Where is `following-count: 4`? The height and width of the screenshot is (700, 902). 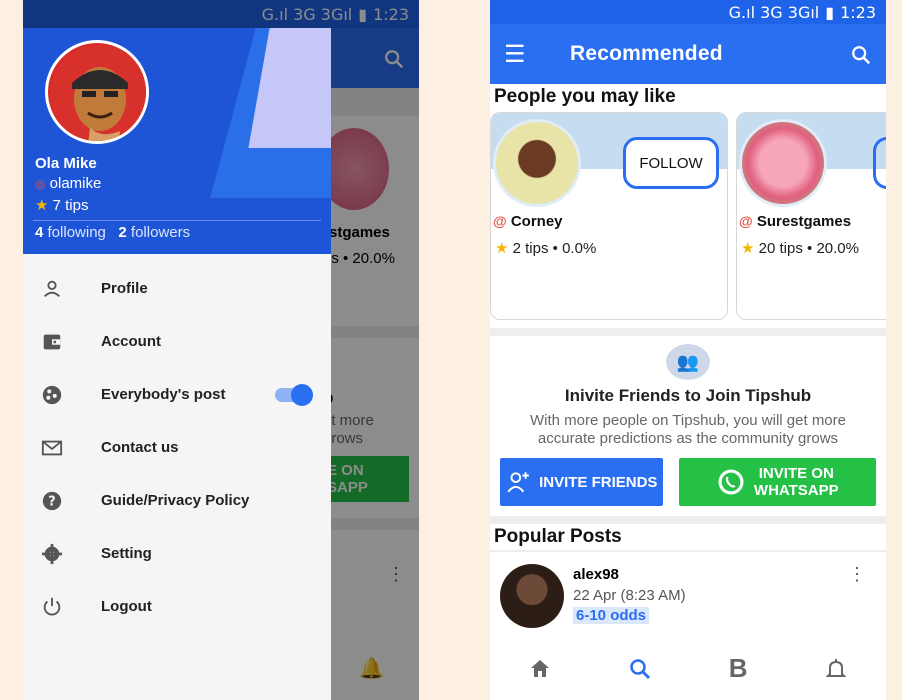
following-count: 4 is located at coordinates (39, 232).